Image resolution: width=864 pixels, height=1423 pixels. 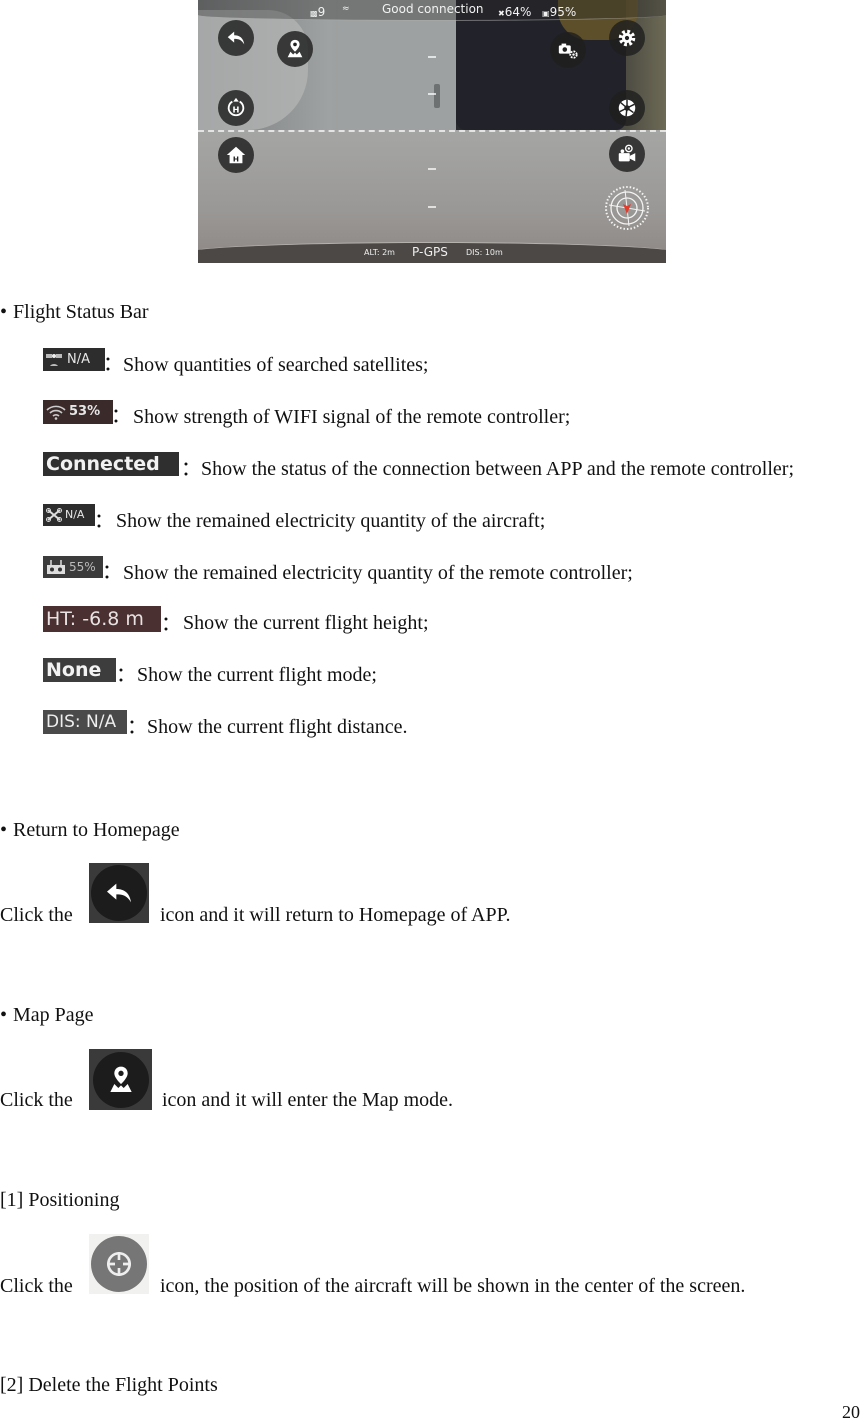 What do you see at coordinates (484, 252) in the screenshot?
I see `distance-readout: DIS: 10m` at bounding box center [484, 252].